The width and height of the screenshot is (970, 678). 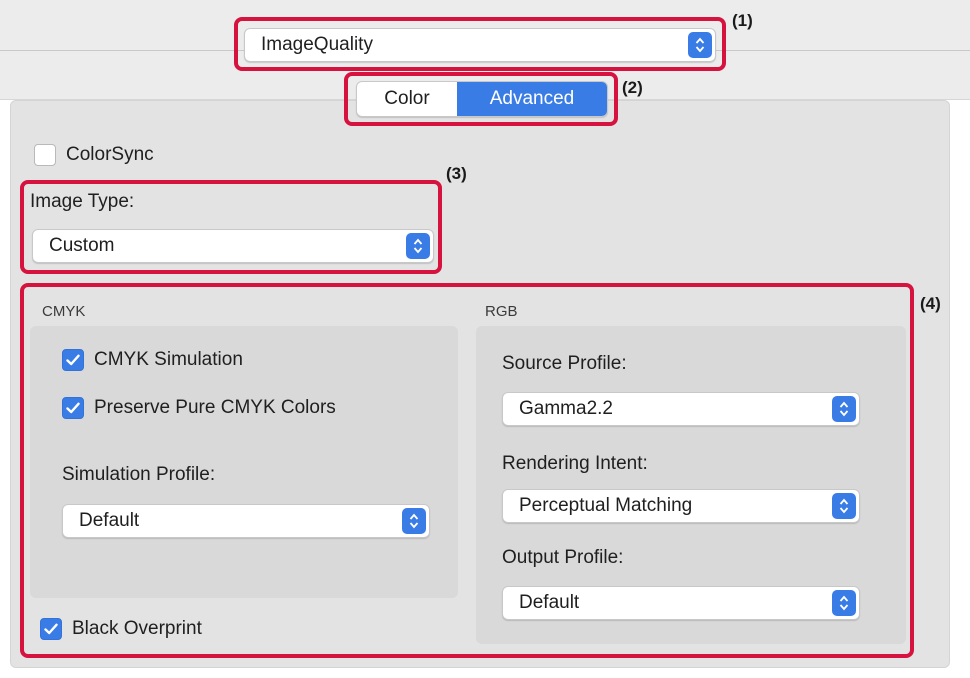 I want to click on colorsync-checkbox: ColorSync, so click(x=94, y=155).